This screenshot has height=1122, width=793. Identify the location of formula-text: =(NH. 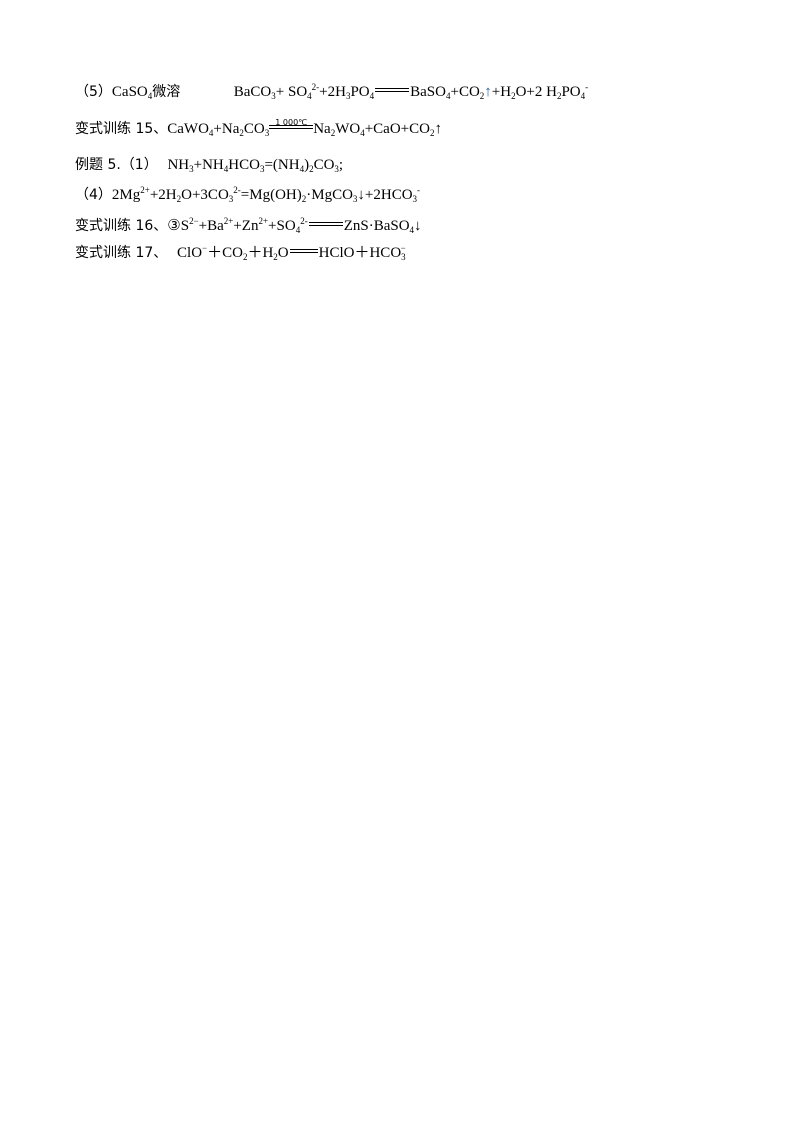
(282, 165).